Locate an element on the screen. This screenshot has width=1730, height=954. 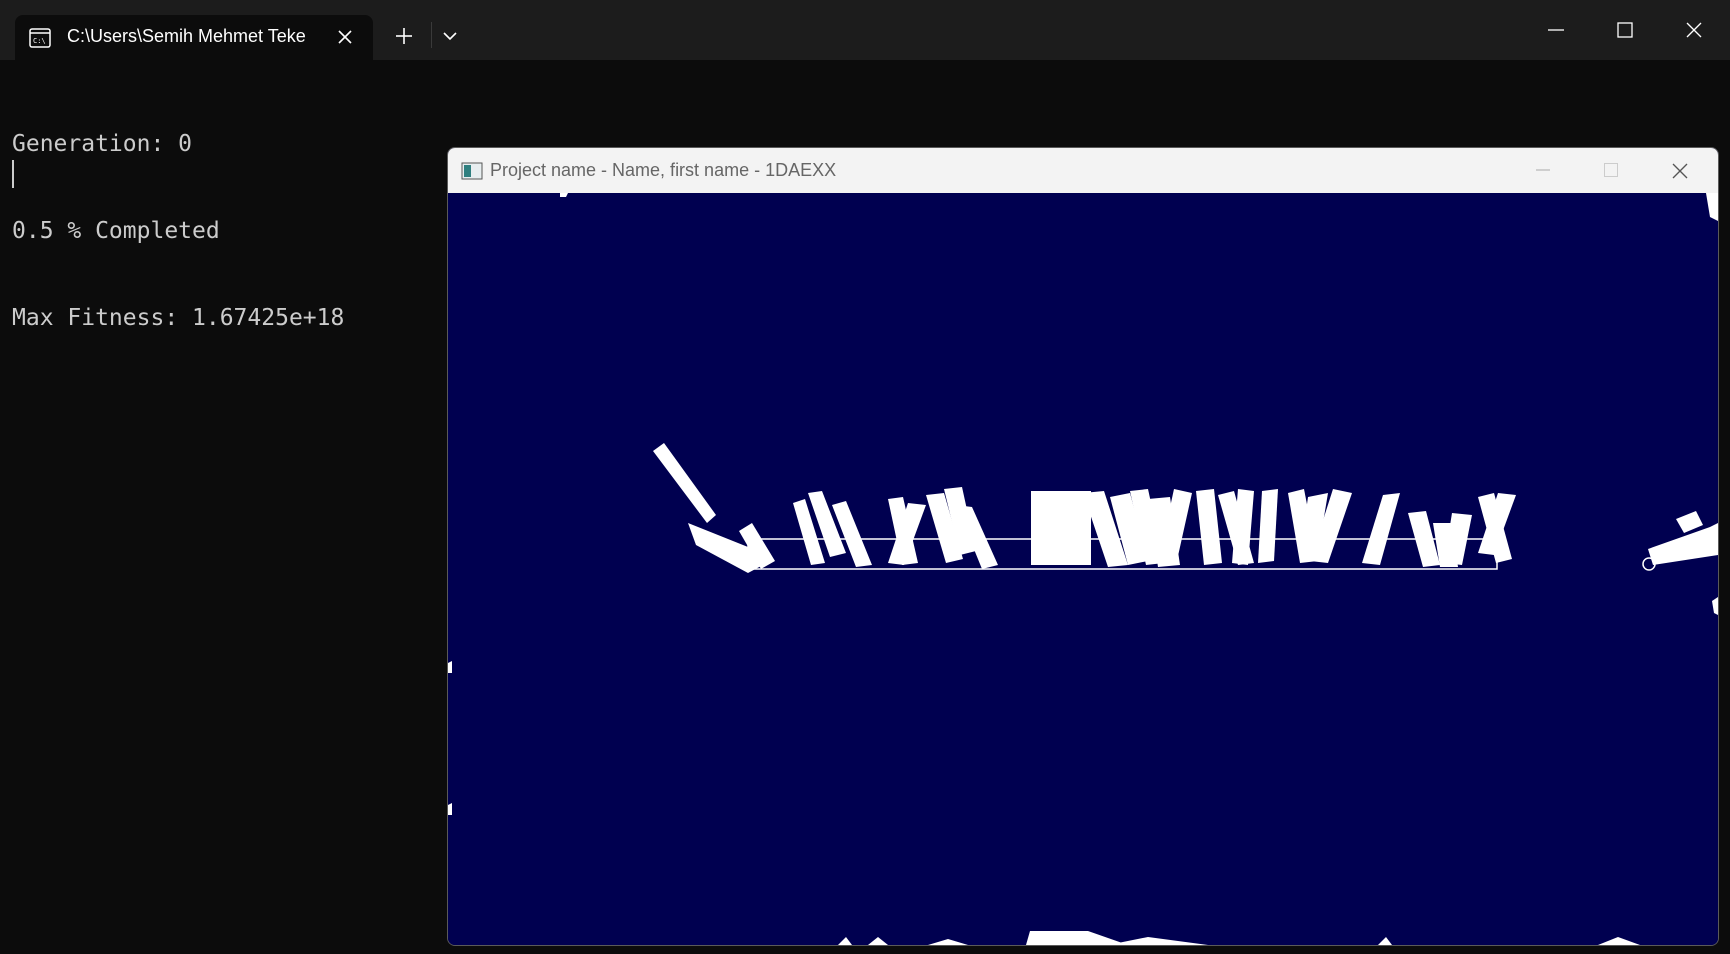
fitness-line: Max Fitness: 1.67425e+18 is located at coordinates (178, 318).